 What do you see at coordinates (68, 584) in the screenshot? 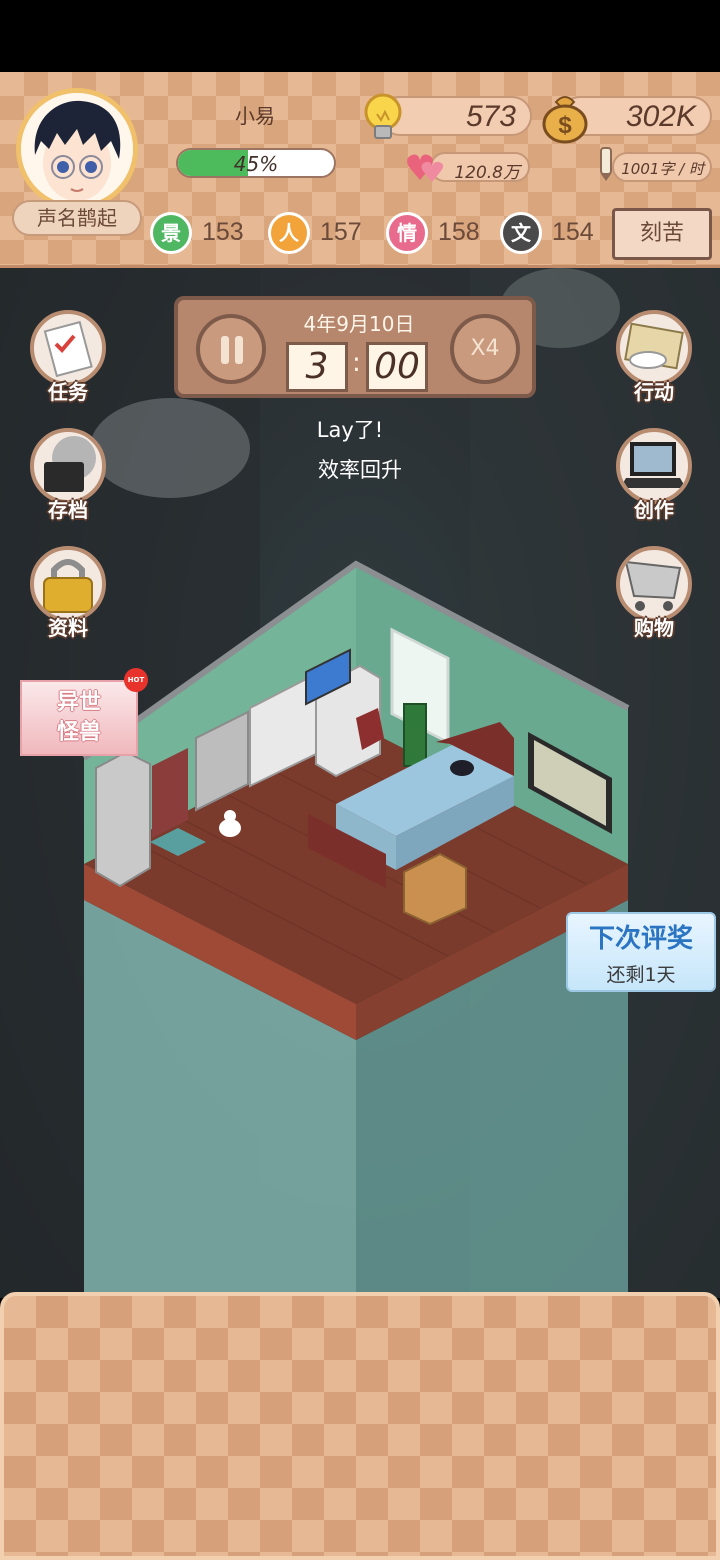
I see `lock-icon` at bounding box center [68, 584].